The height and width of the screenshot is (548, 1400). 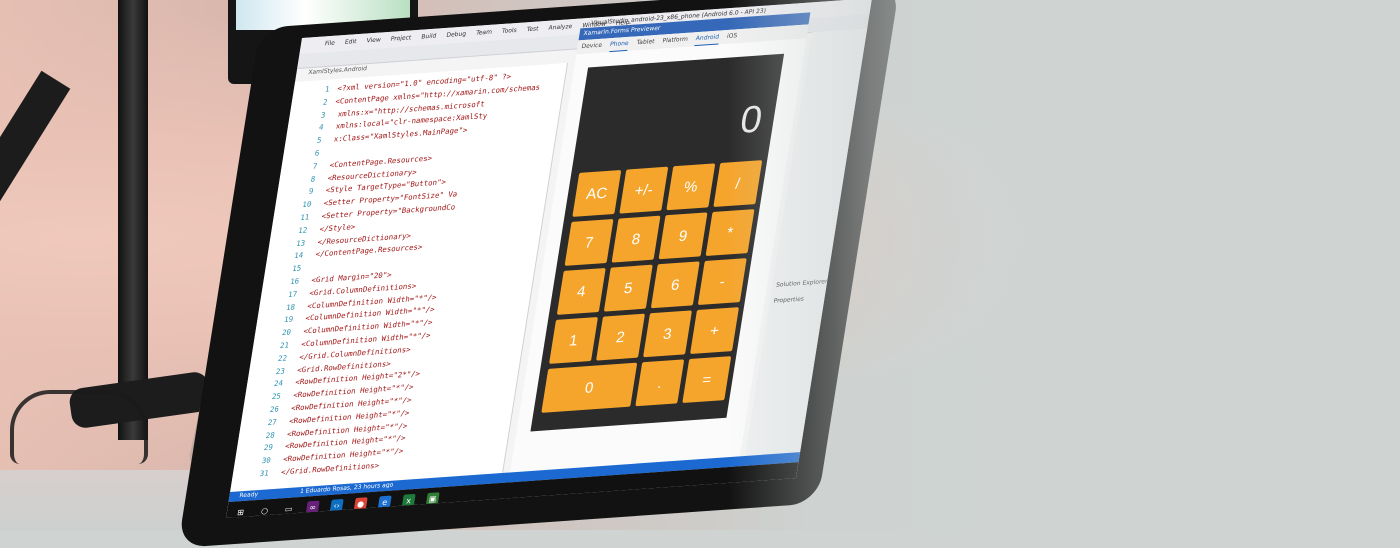 What do you see at coordinates (636, 239) in the screenshot?
I see `key-8: 8` at bounding box center [636, 239].